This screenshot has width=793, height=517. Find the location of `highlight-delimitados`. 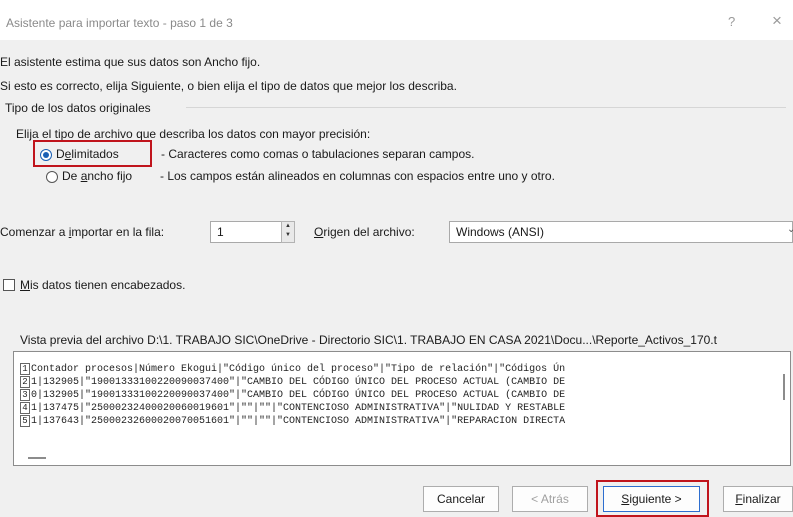

highlight-delimitados is located at coordinates (92, 153).